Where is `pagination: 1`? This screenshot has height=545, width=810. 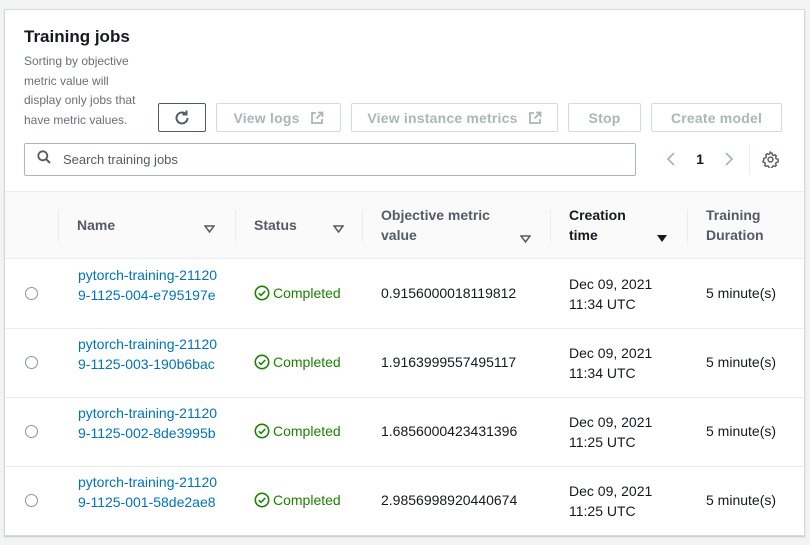 pagination: 1 is located at coordinates (721, 159).